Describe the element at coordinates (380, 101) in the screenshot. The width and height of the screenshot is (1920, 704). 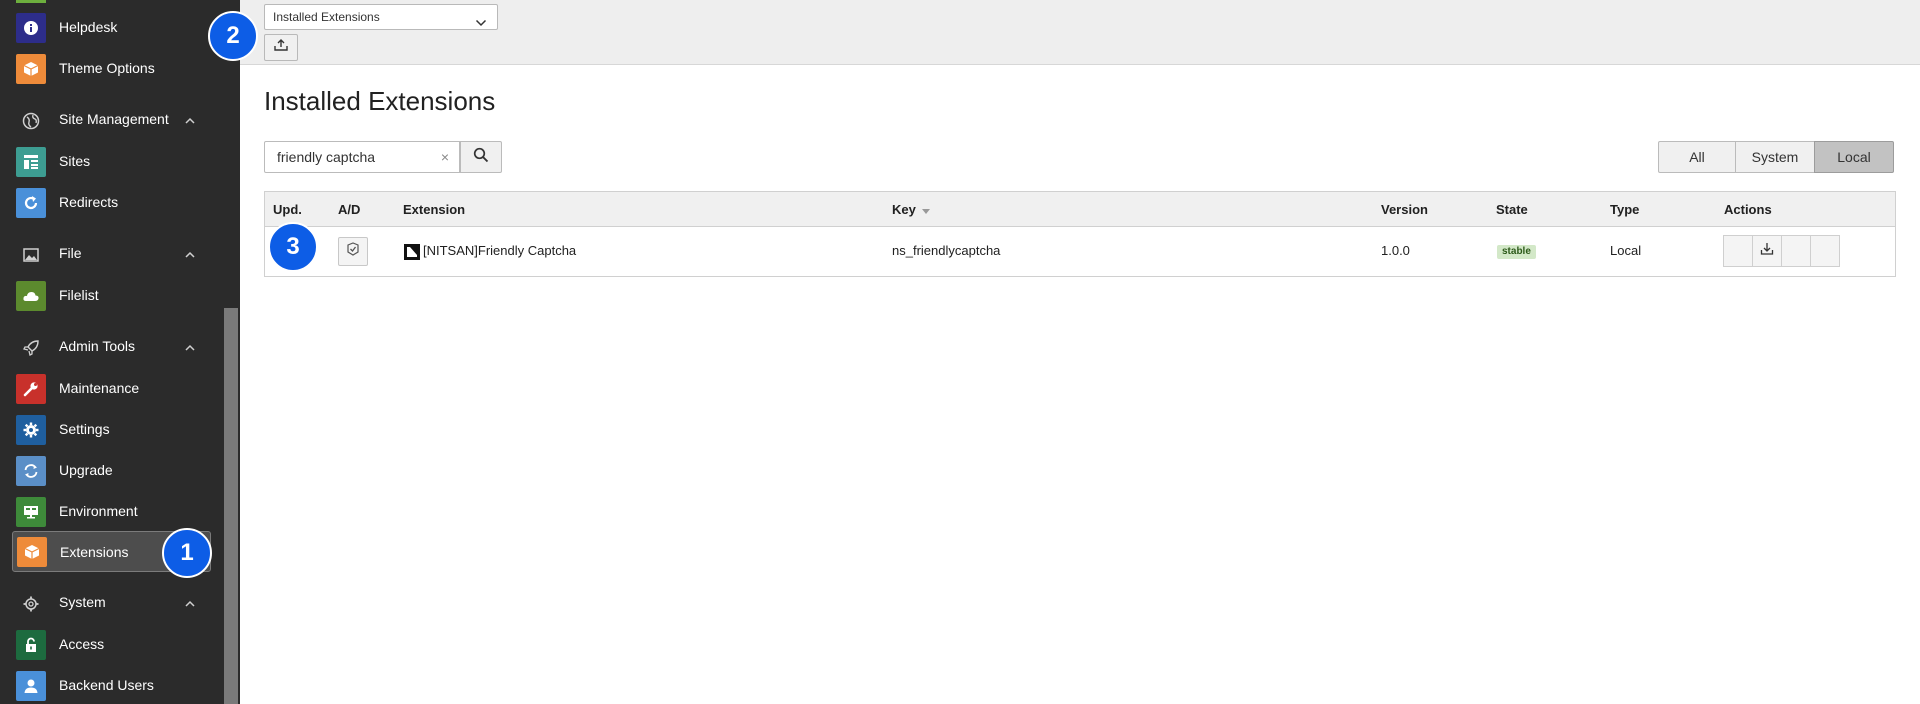
I see `page-title: Installed Extensions` at that location.